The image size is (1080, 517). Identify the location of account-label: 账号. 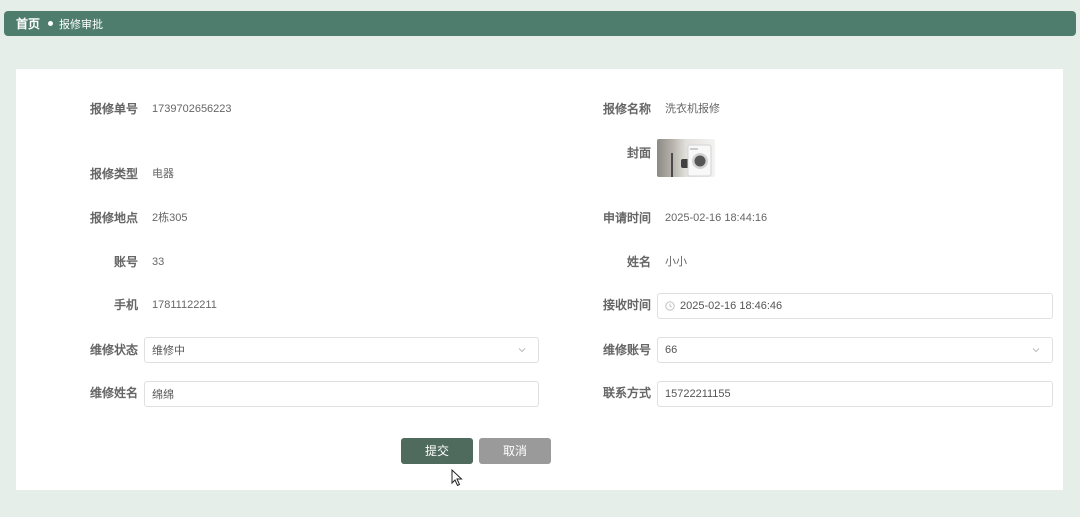
(125, 262).